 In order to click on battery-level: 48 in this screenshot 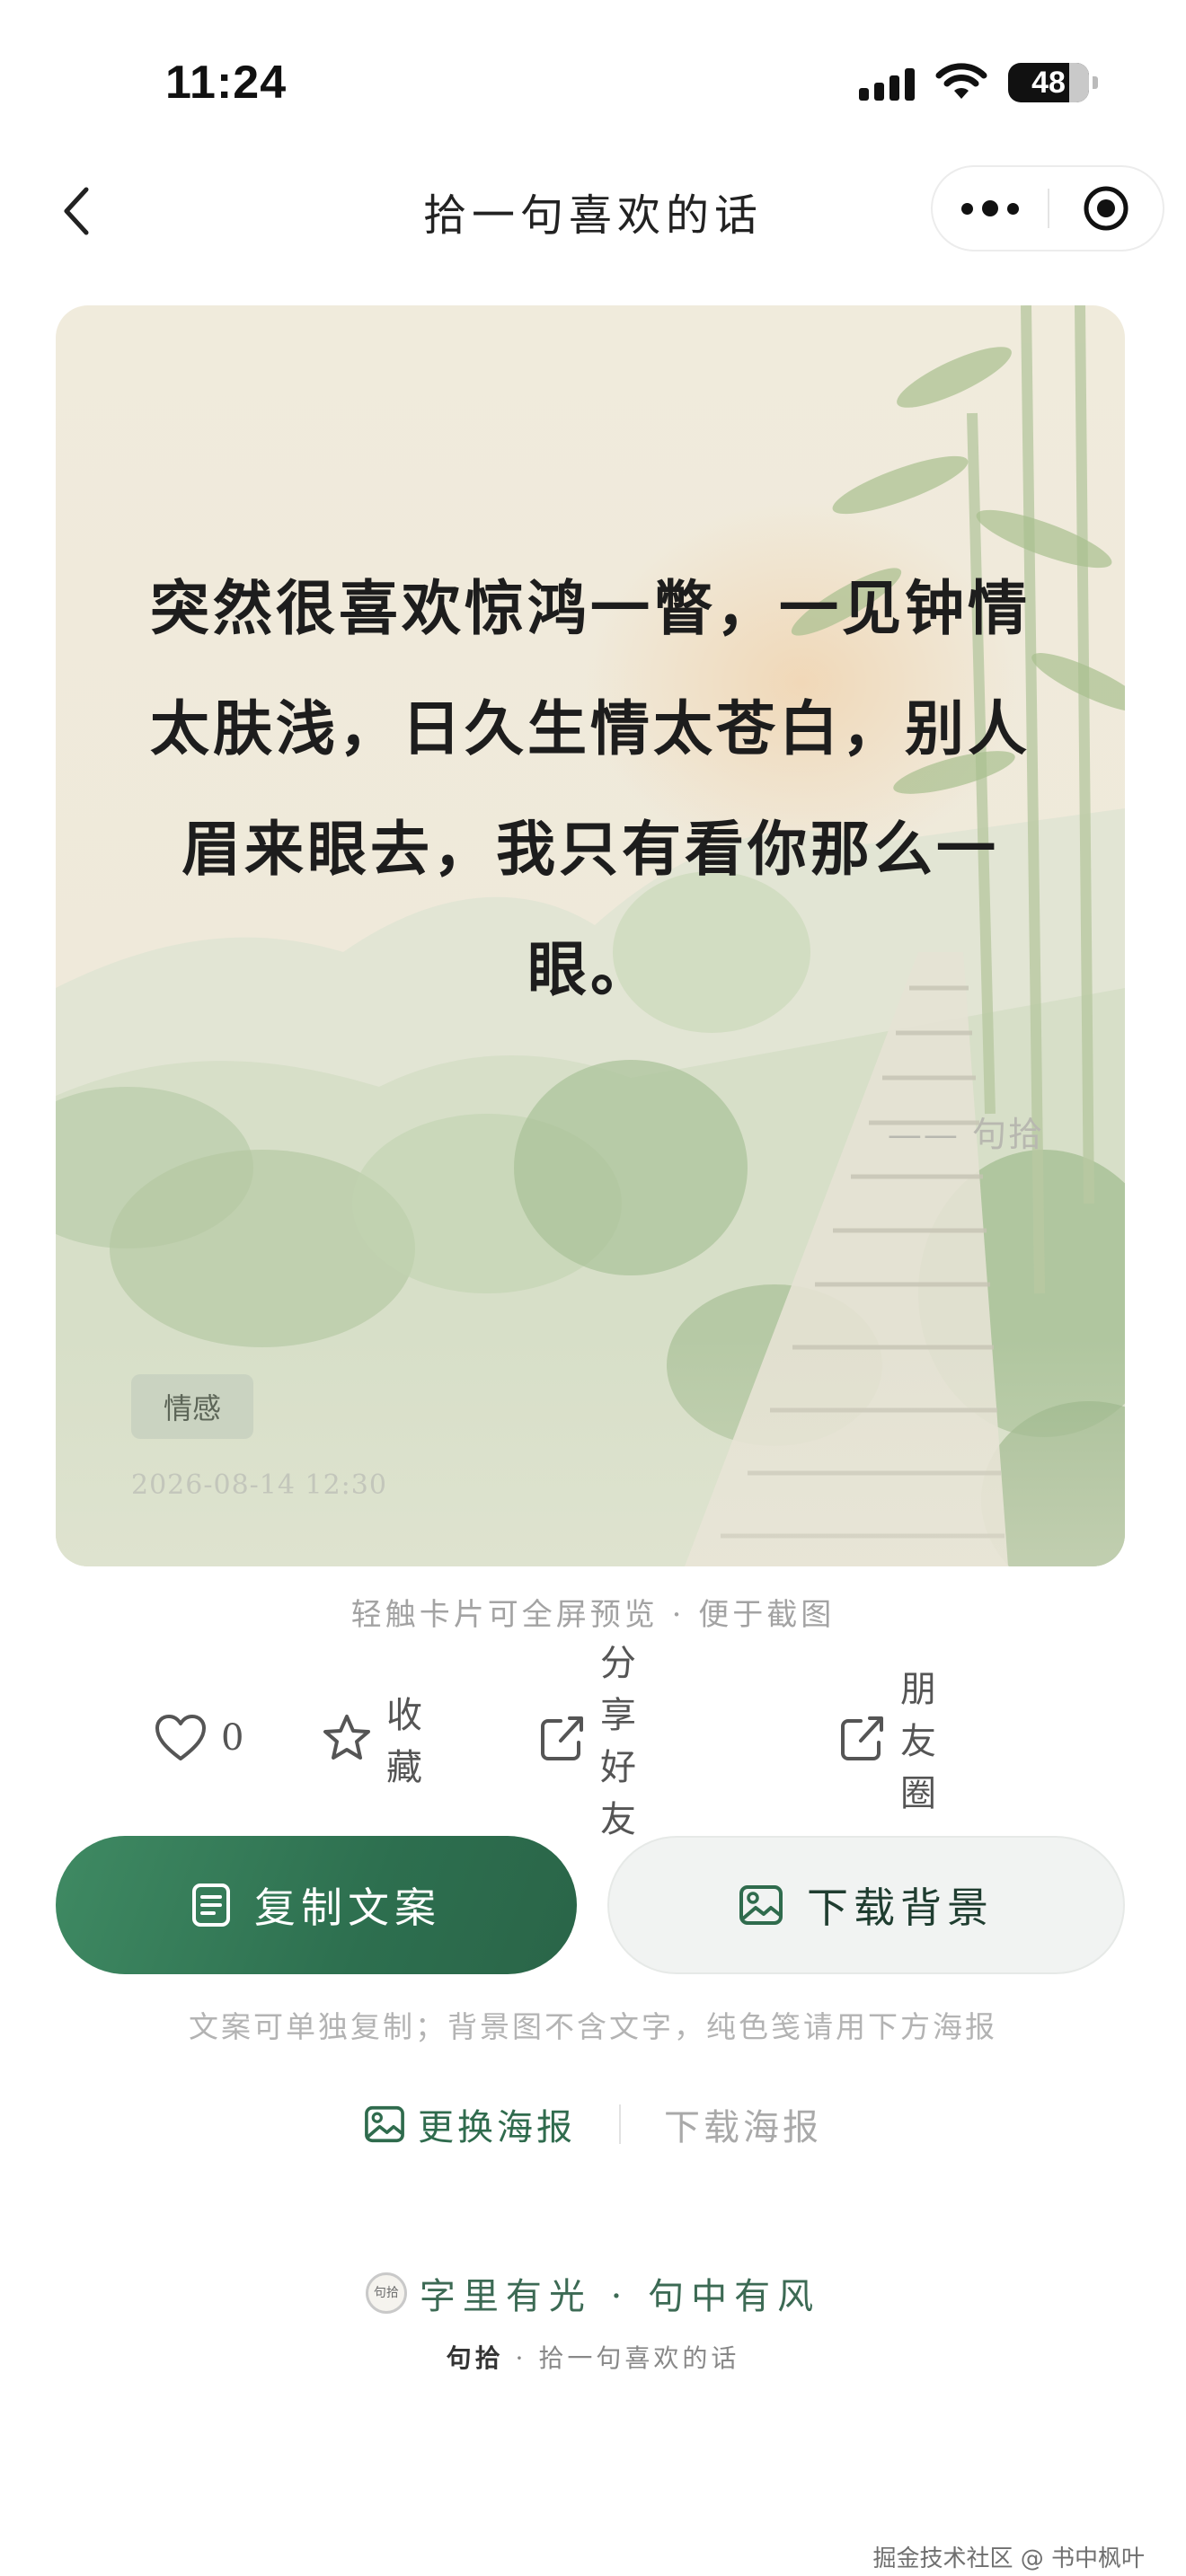, I will do `click(1048, 82)`.